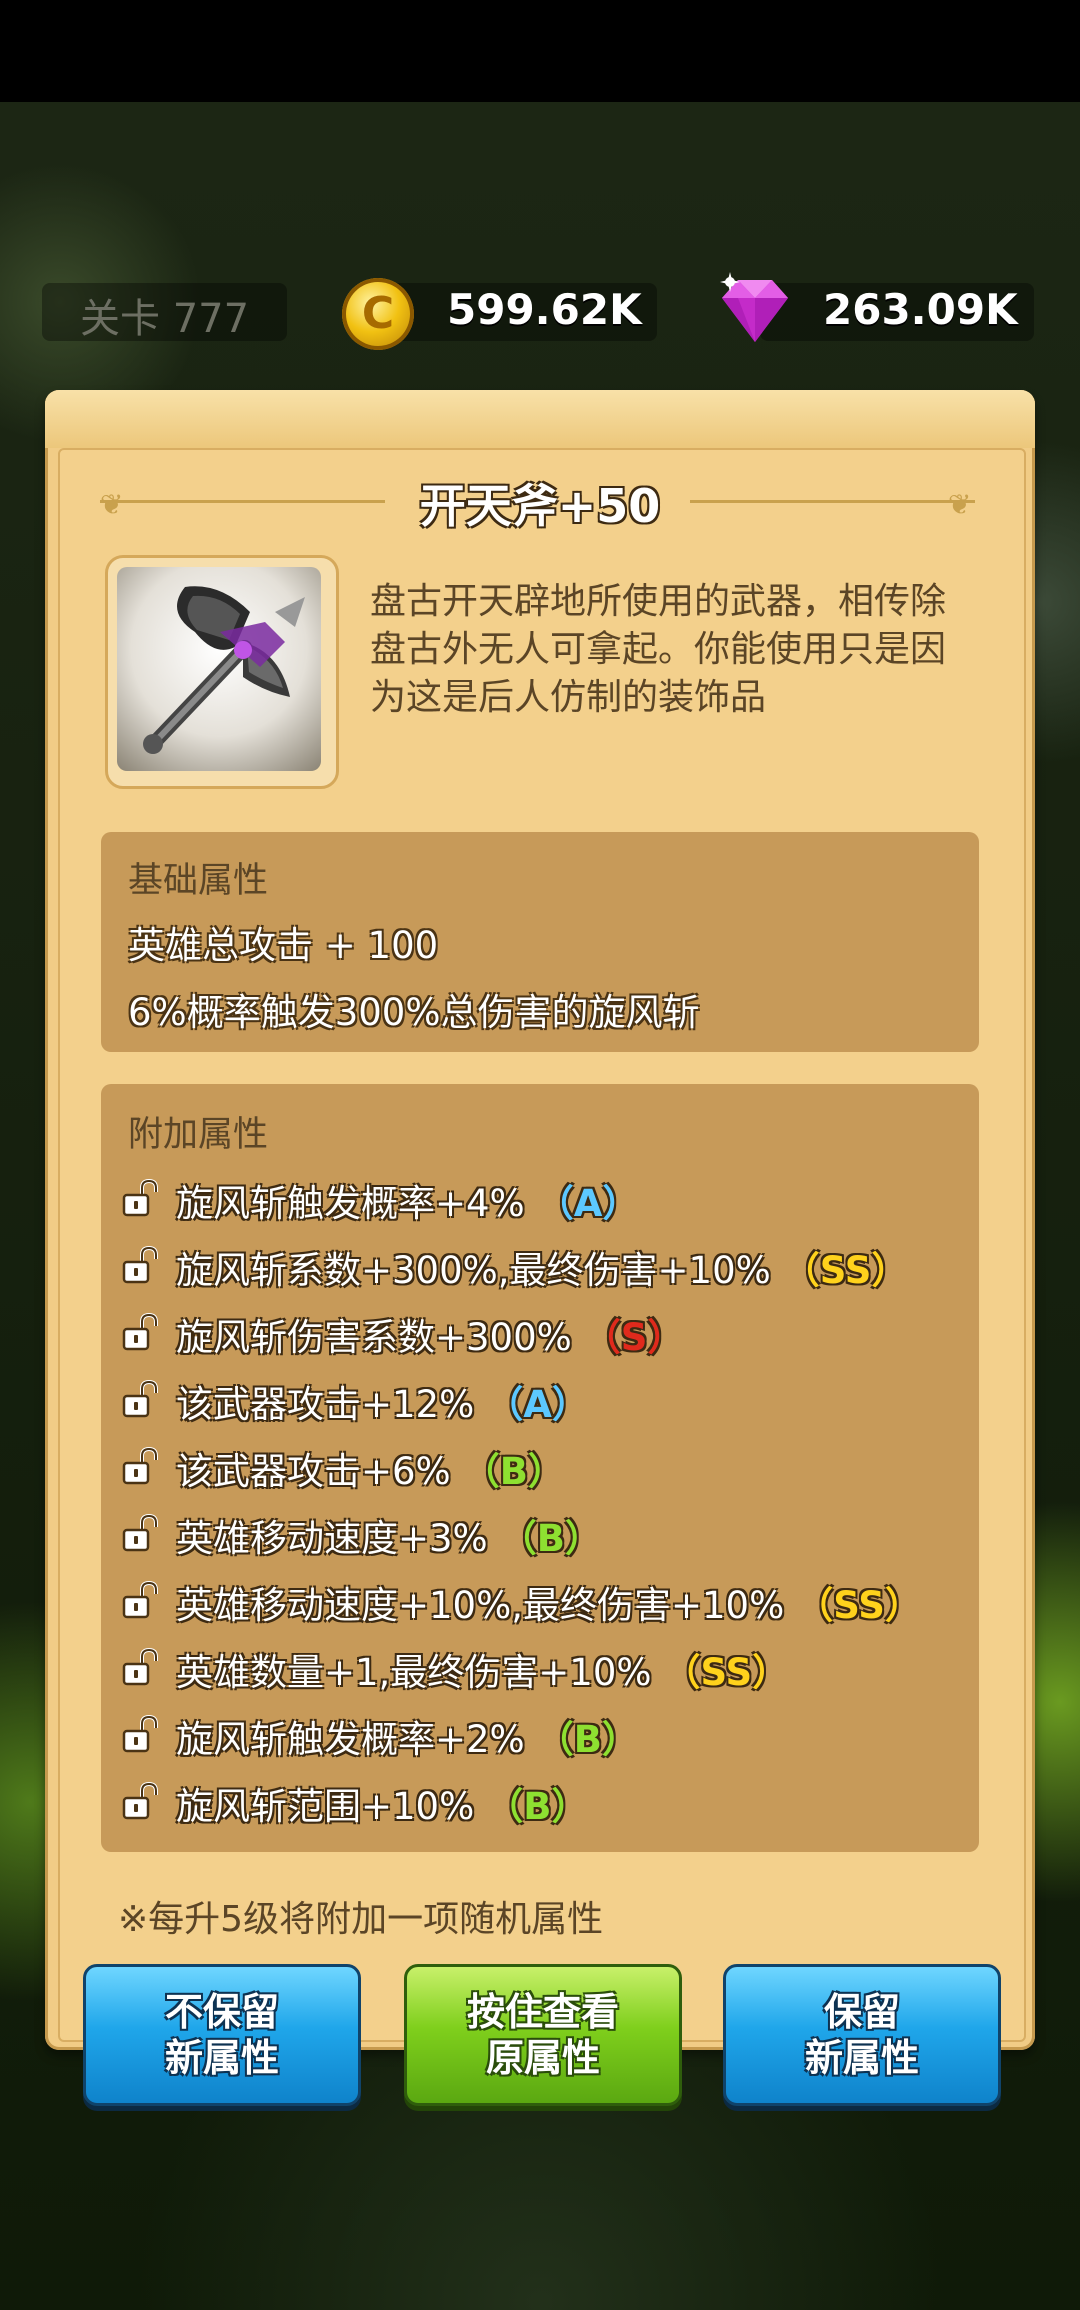 This screenshot has width=1080, height=2310. I want to click on attribute-row: 旋风斩系数+300%,最终伤害+10% （SS）, so click(514, 1267).